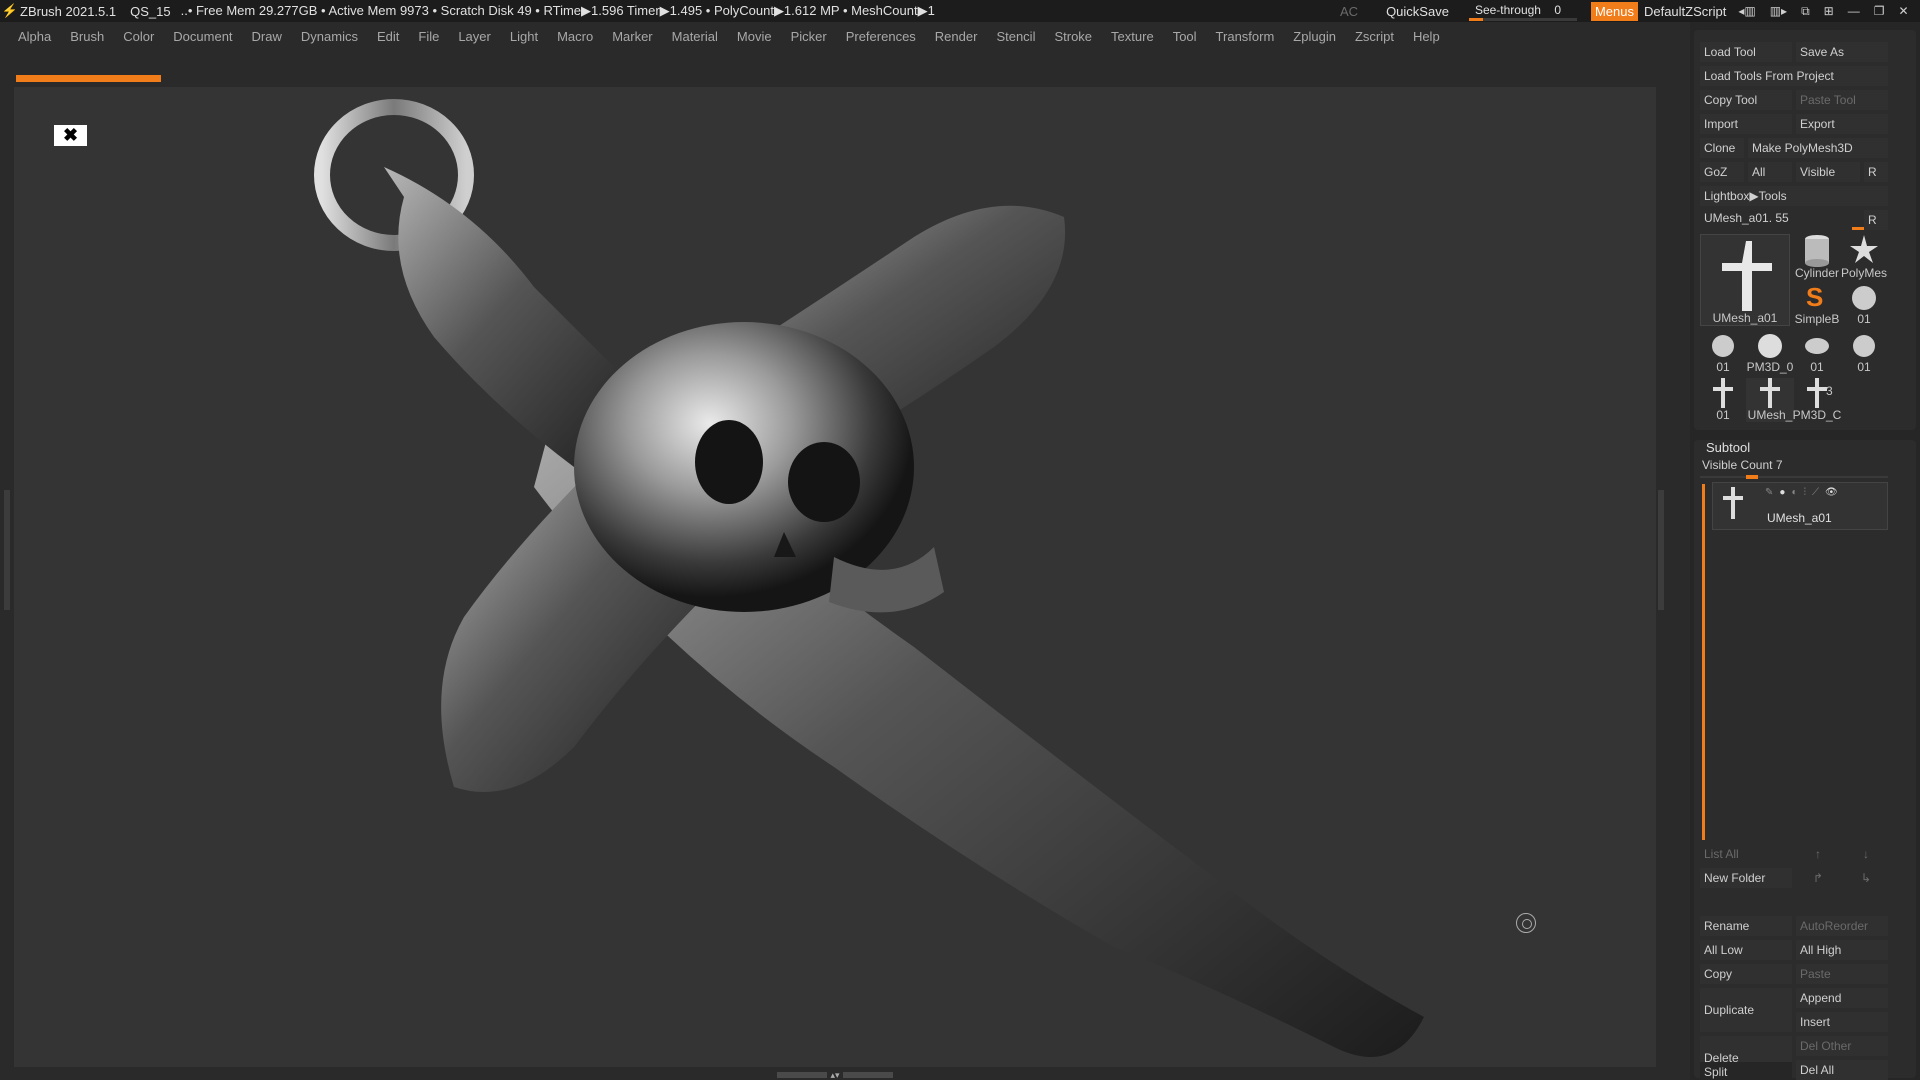 The image size is (1920, 1080). I want to click on goz-all-button: All, so click(1770, 172).